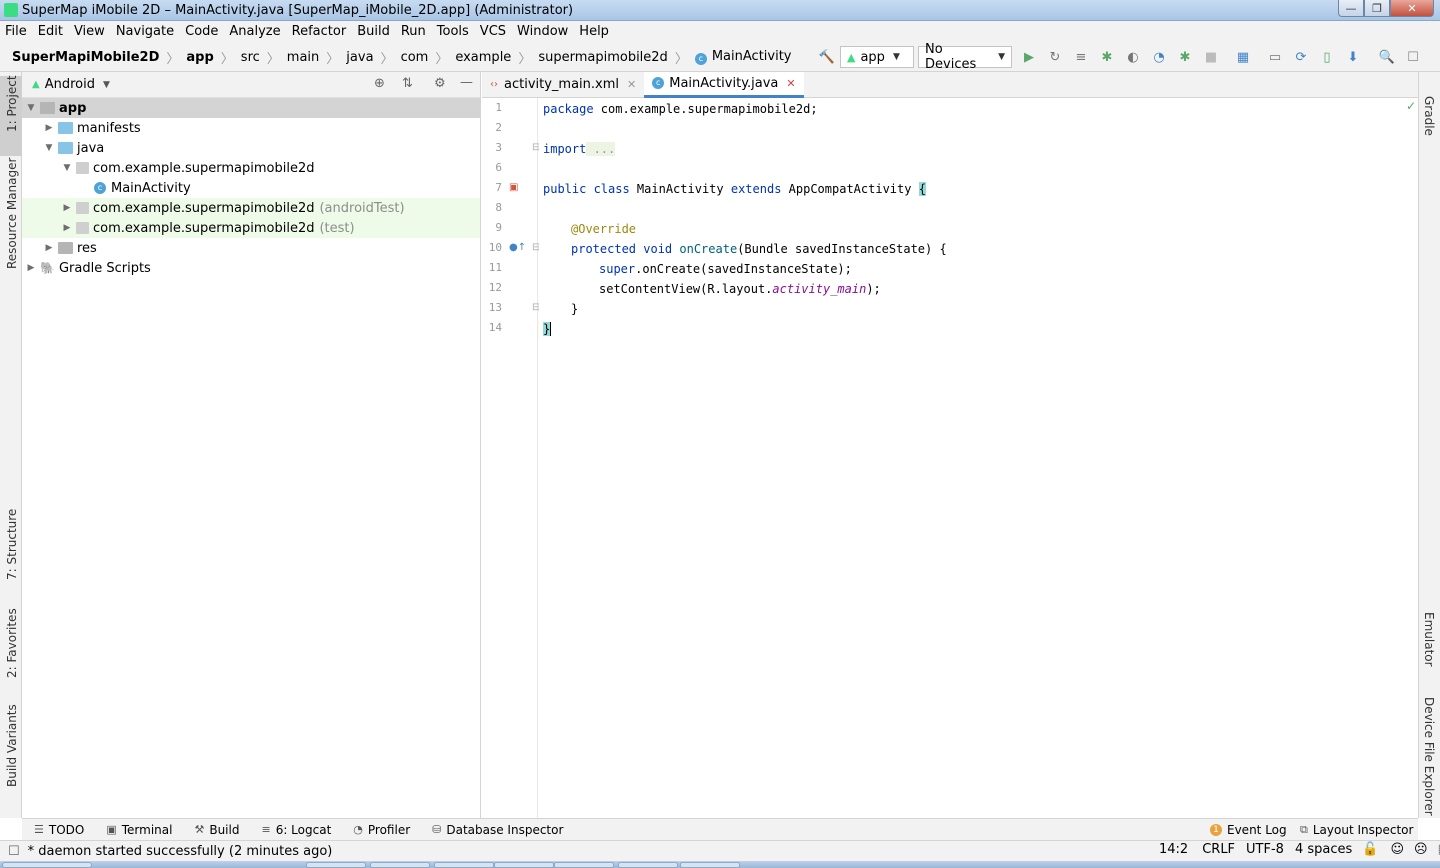 This screenshot has width=1440, height=868. Describe the element at coordinates (85, 57) in the screenshot. I see `breadcrumb-project: SuperMapiMobile2D` at that location.